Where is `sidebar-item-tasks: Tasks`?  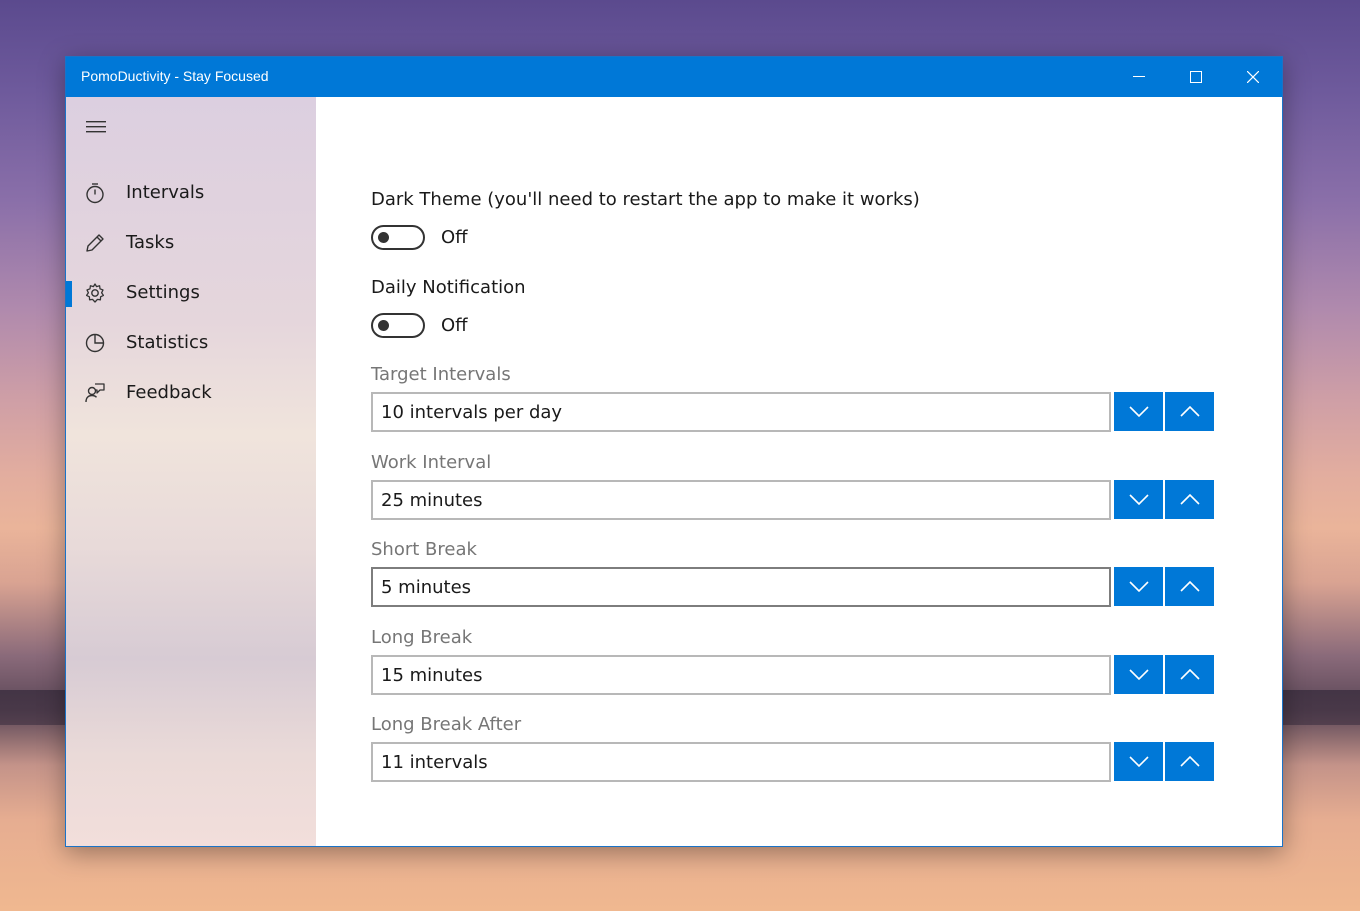 sidebar-item-tasks: Tasks is located at coordinates (191, 243).